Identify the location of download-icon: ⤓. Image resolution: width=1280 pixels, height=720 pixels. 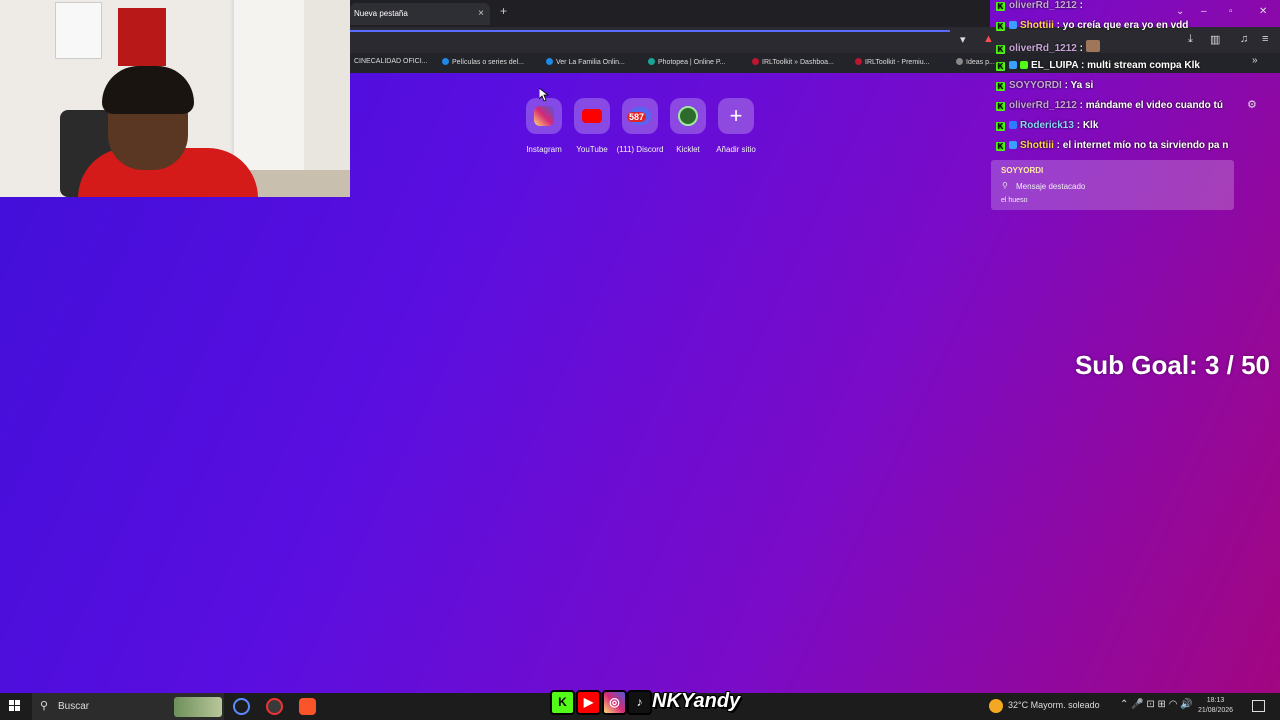
(1190, 39).